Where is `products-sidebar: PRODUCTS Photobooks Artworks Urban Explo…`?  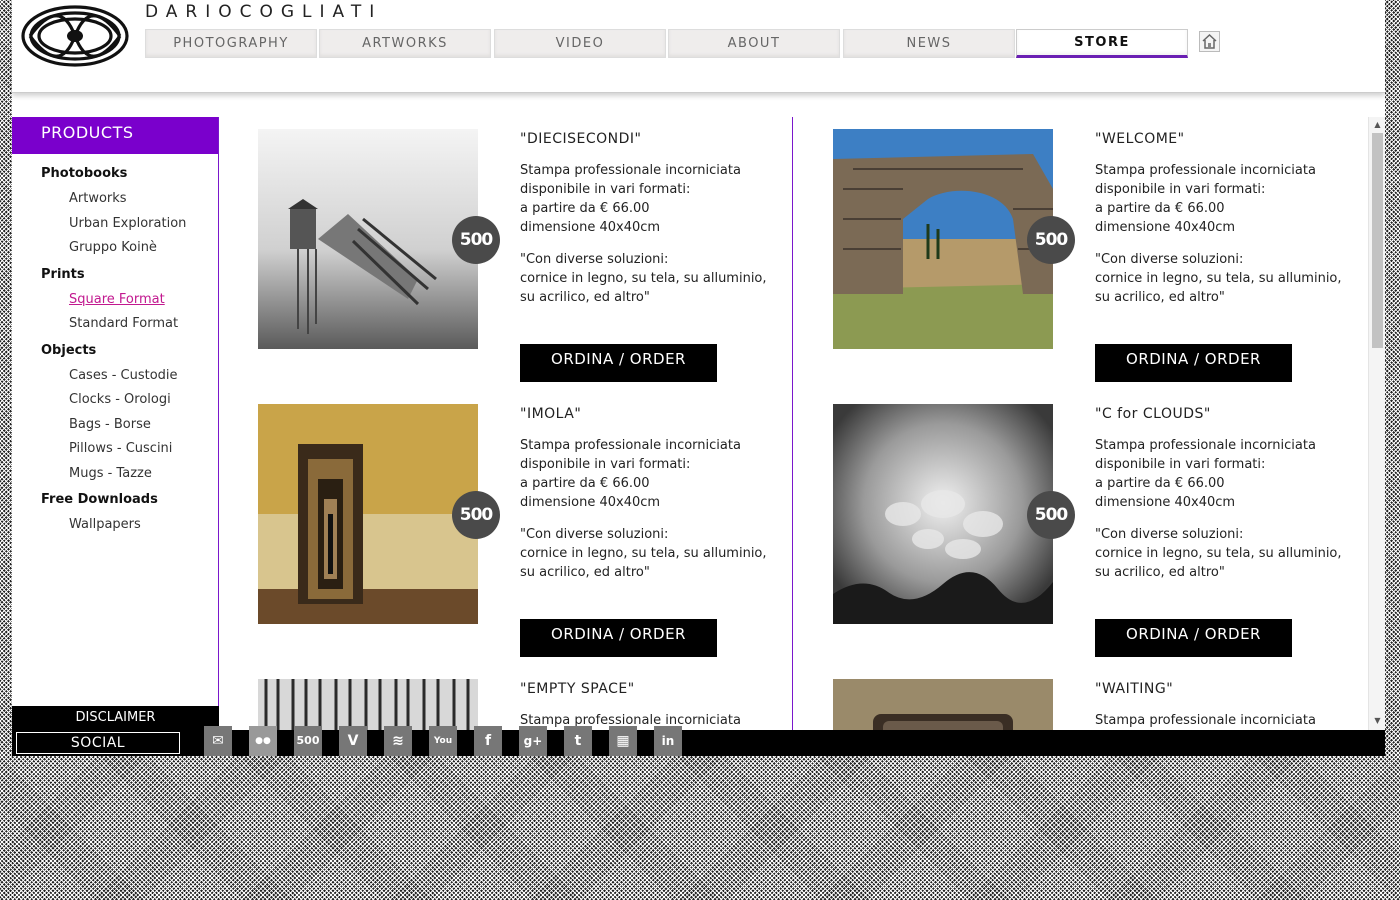
products-sidebar: PRODUCTS Photobooks Artworks Urban Explo… is located at coordinates (115, 411).